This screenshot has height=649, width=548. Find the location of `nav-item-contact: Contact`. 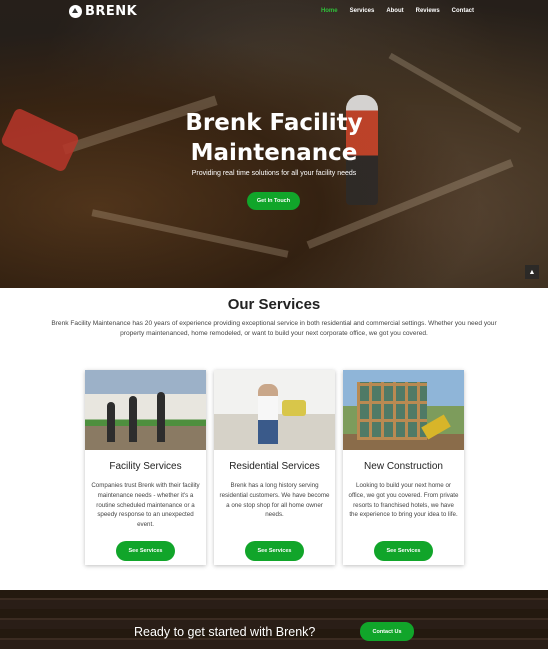

nav-item-contact: Contact is located at coordinates (463, 11).